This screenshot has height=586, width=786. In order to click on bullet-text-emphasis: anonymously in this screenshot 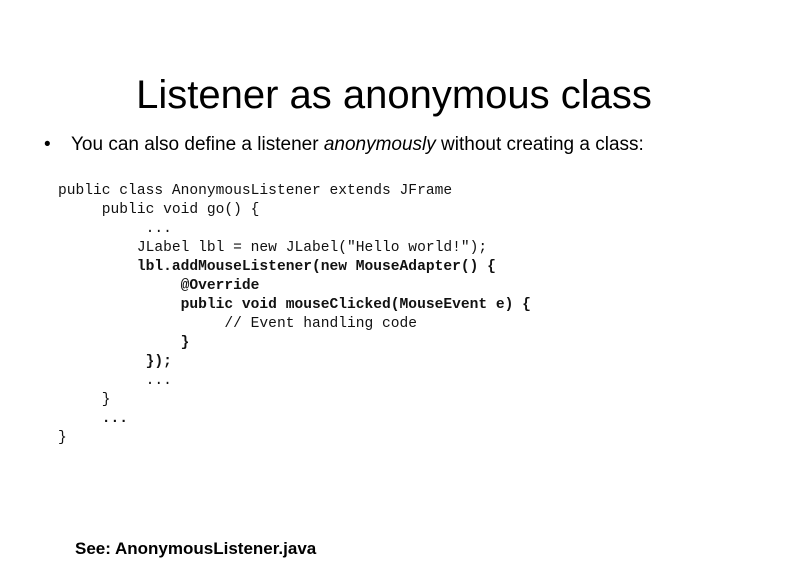, I will do `click(379, 144)`.